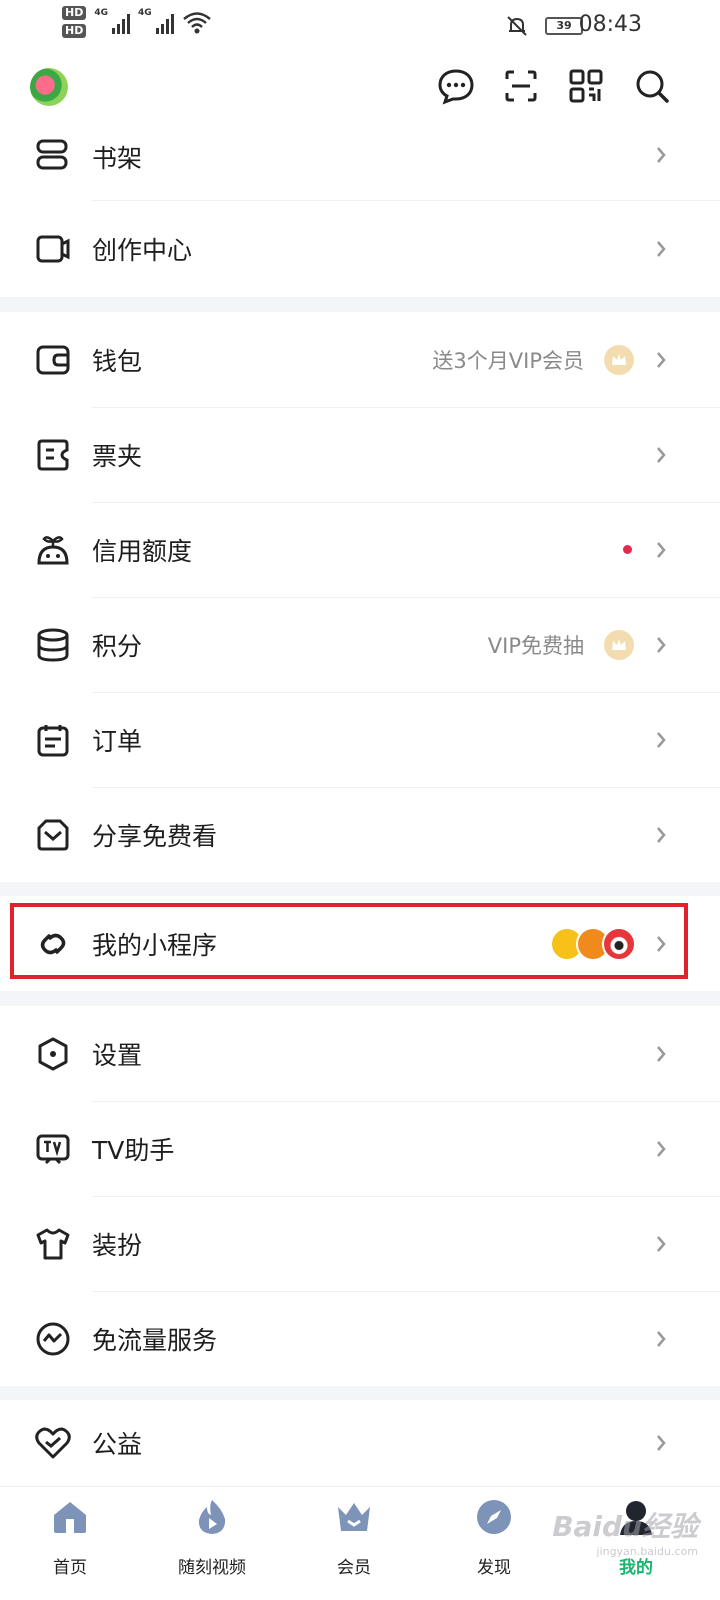  I want to click on dressup-icon, so click(53, 1244).